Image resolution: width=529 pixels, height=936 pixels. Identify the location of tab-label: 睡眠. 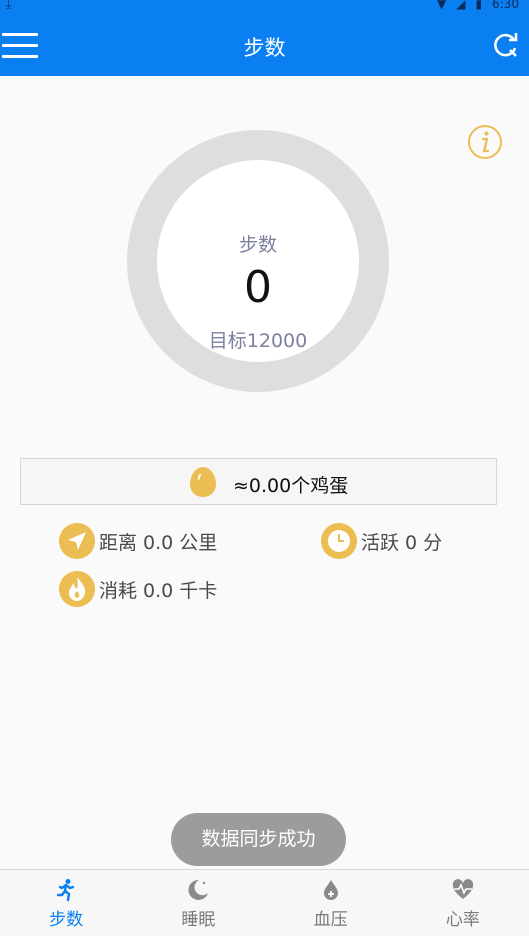
(198, 920).